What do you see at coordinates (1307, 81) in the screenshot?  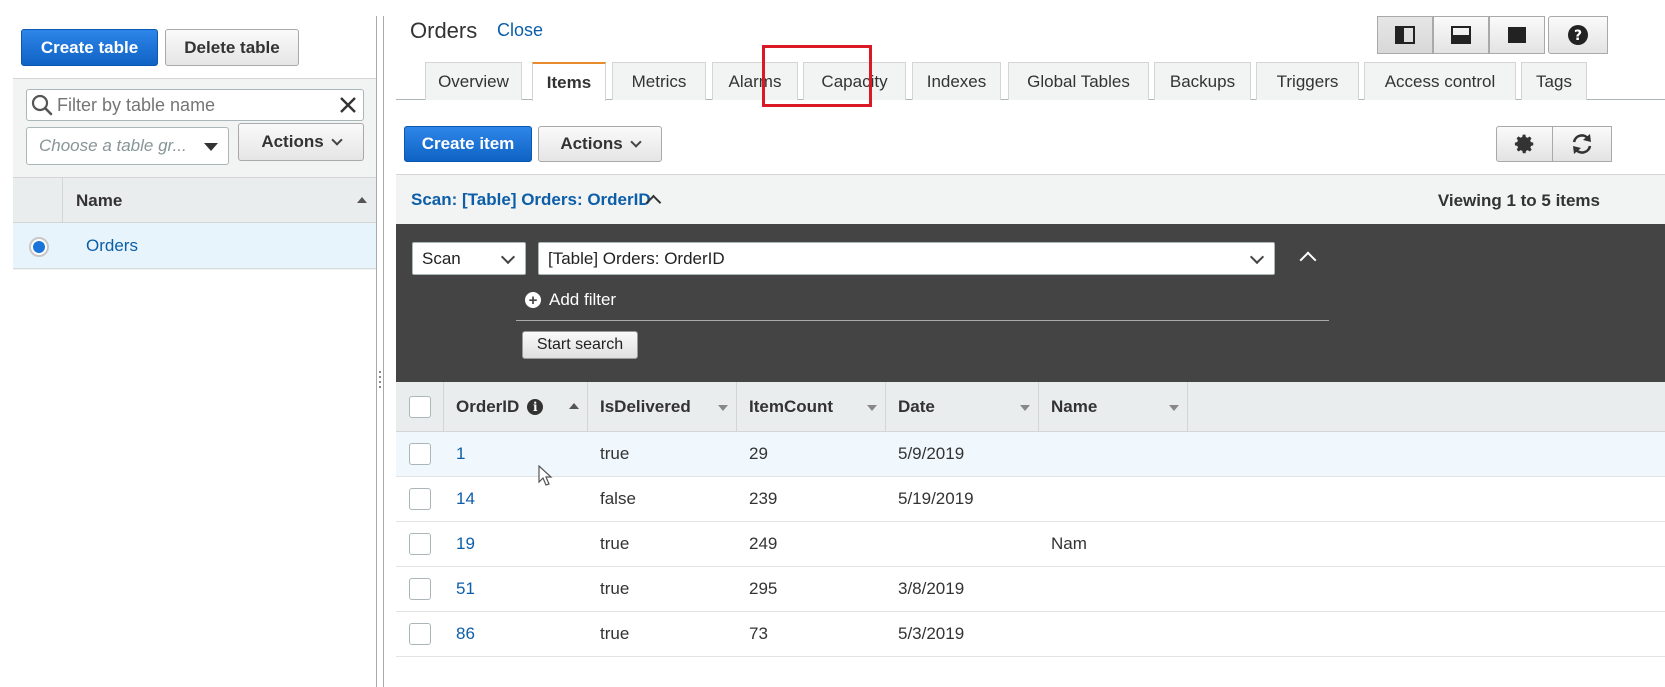 I see `tab-triggers: Triggers` at bounding box center [1307, 81].